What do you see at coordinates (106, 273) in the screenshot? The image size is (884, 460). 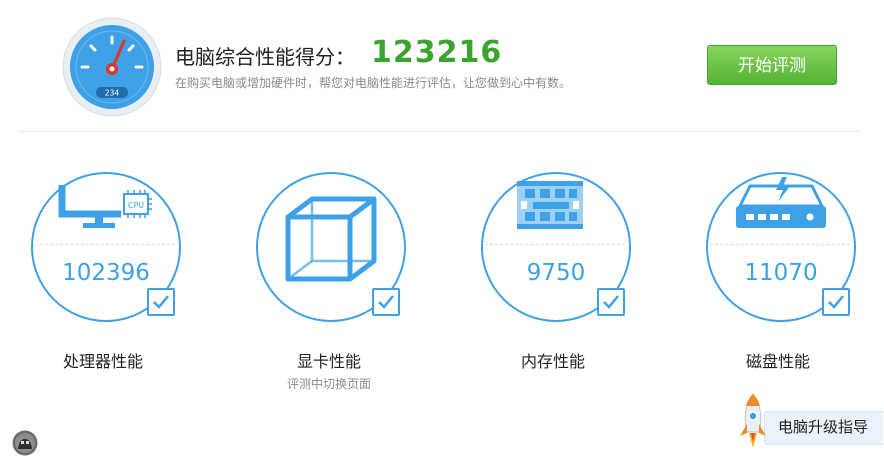 I see `cpu-score: 102396` at bounding box center [106, 273].